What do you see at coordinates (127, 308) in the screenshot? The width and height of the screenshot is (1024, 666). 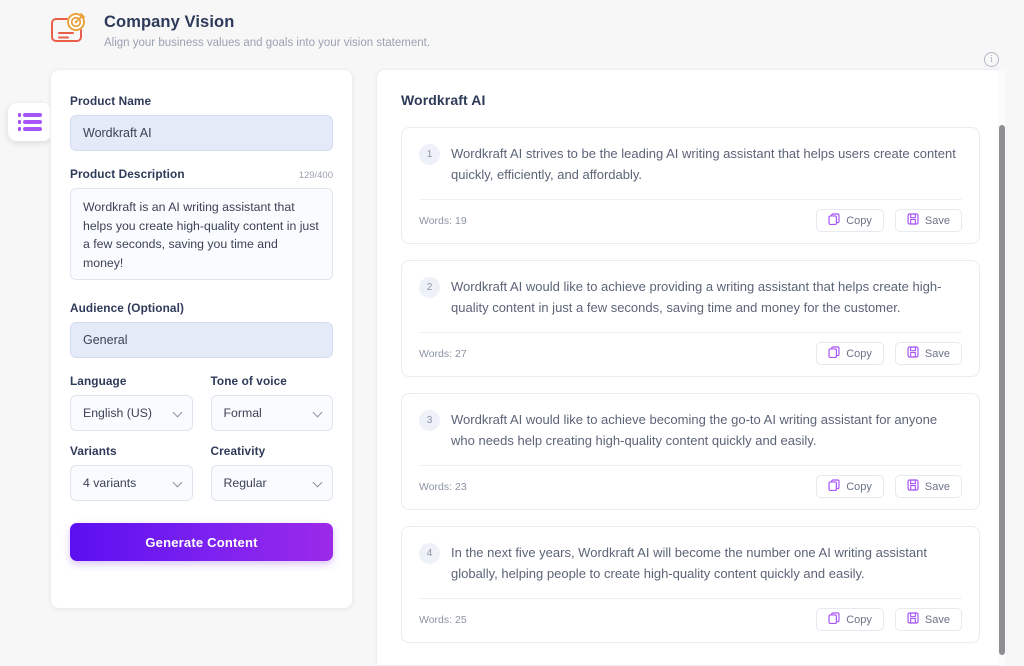 I see `audience-label: Audience (Optional)` at bounding box center [127, 308].